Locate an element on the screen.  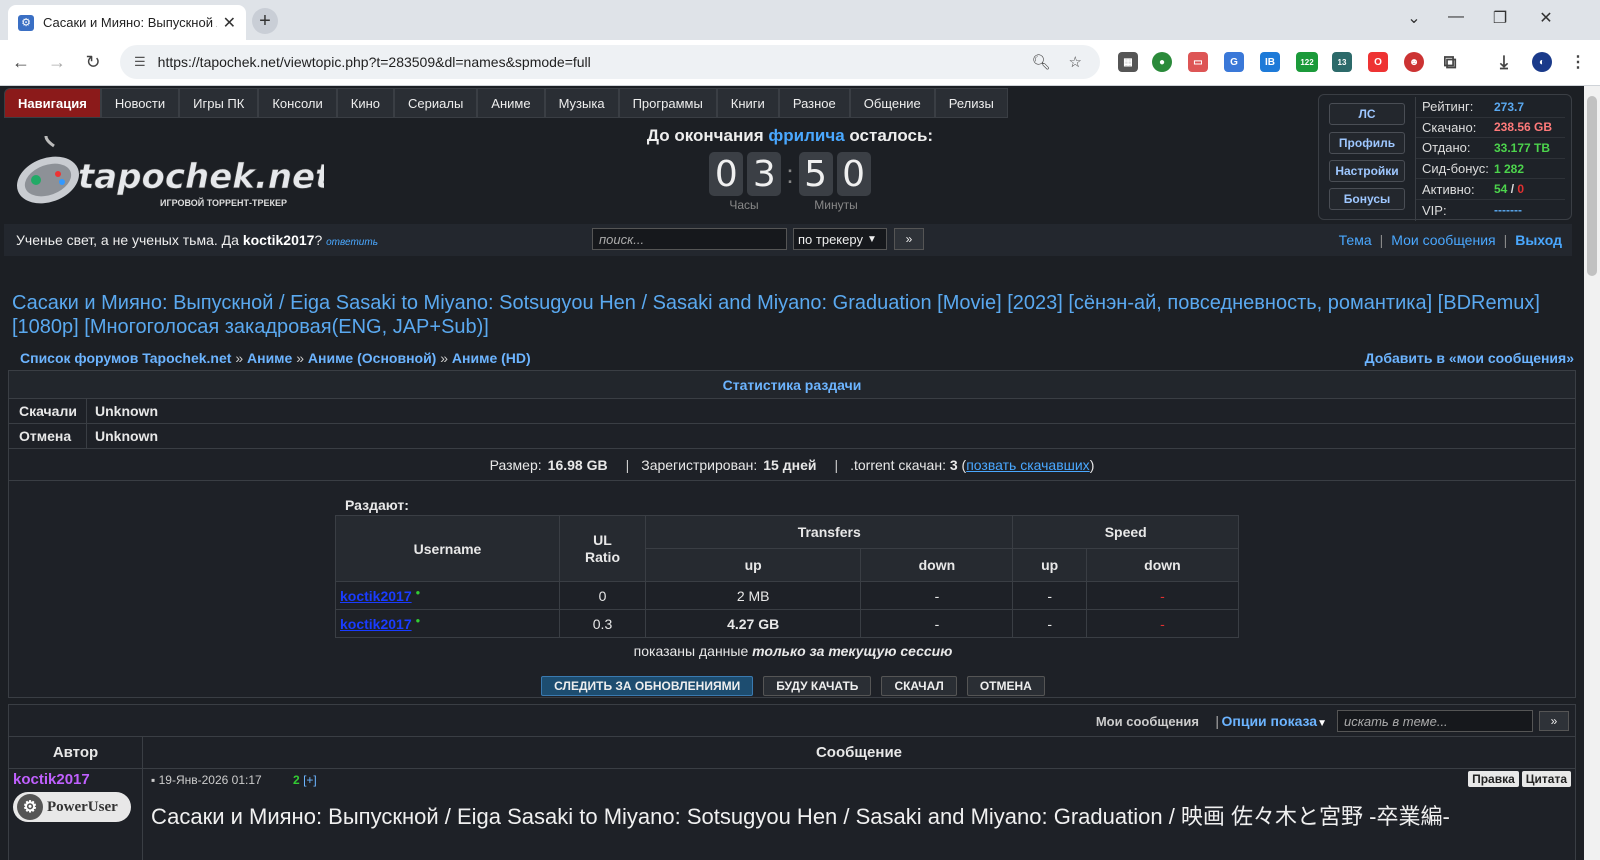
search-scope-select: по трекеру ▼ is located at coordinates (840, 239).